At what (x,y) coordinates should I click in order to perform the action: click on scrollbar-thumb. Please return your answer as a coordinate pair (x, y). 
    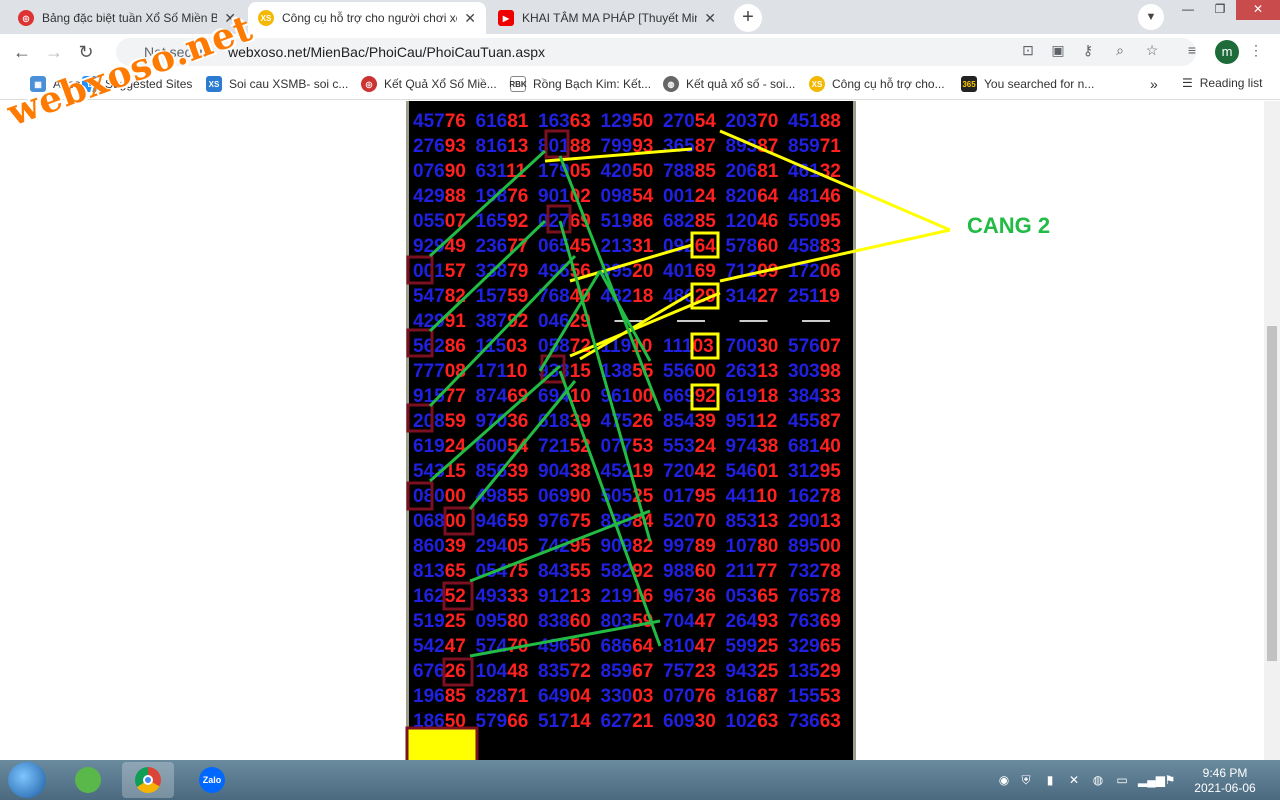
    Looking at the image, I should click on (1272, 493).